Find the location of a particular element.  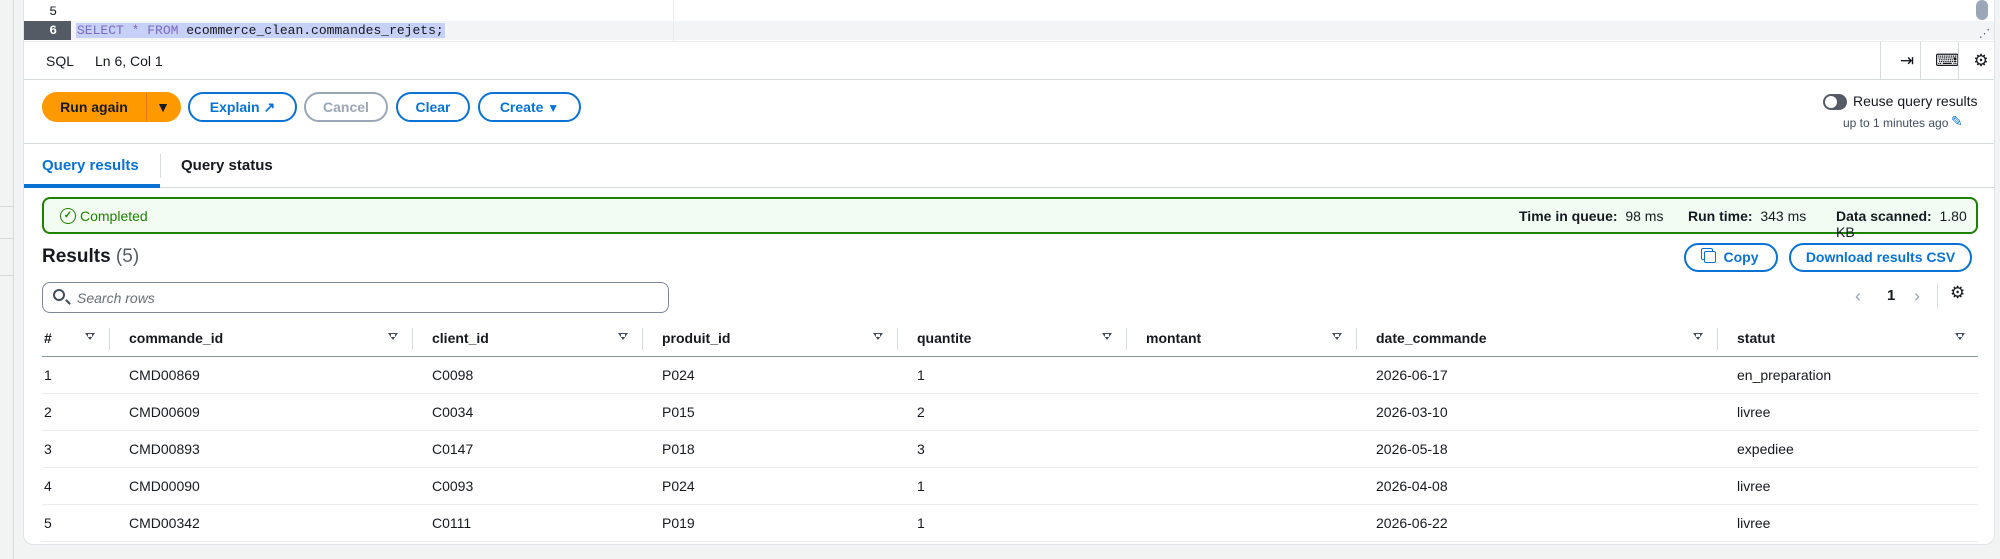

copy-button: Copy is located at coordinates (1731, 257).